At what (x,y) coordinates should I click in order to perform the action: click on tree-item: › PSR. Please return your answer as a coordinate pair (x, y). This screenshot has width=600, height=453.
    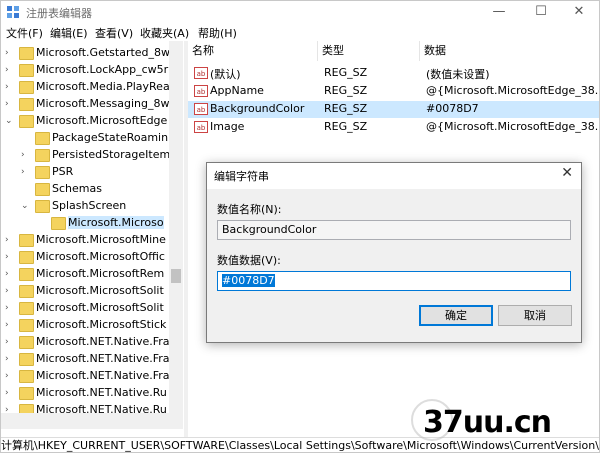
    Looking at the image, I should click on (85, 172).